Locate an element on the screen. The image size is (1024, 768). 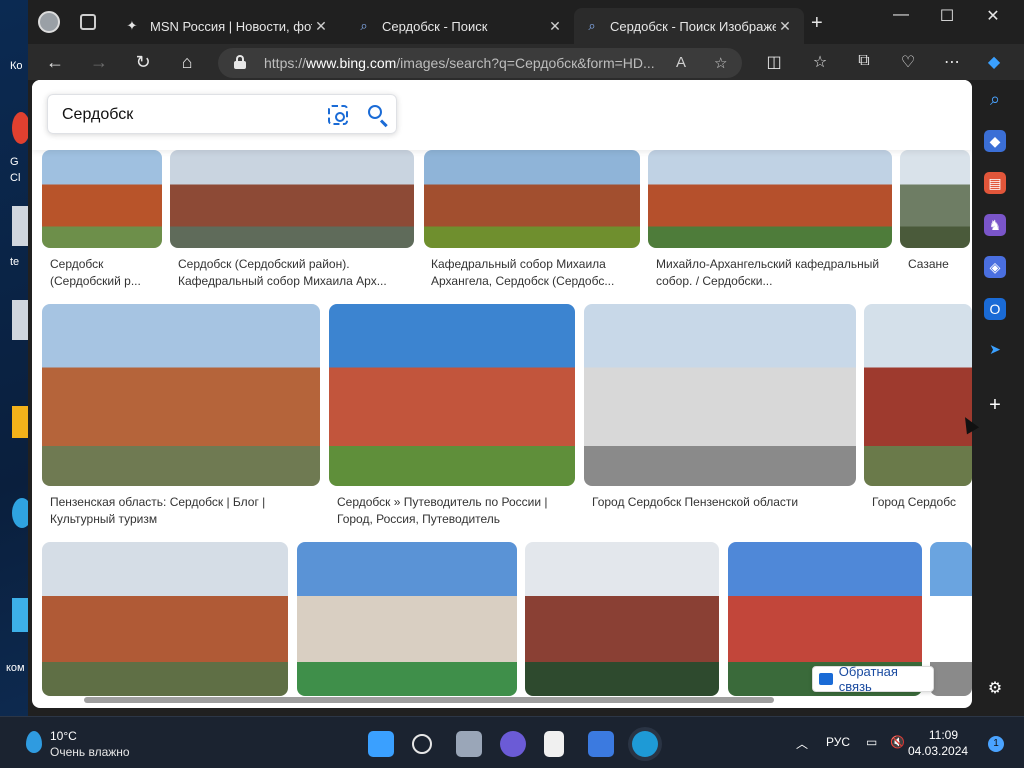
time: 11:09 is located at coordinates (943, 735).